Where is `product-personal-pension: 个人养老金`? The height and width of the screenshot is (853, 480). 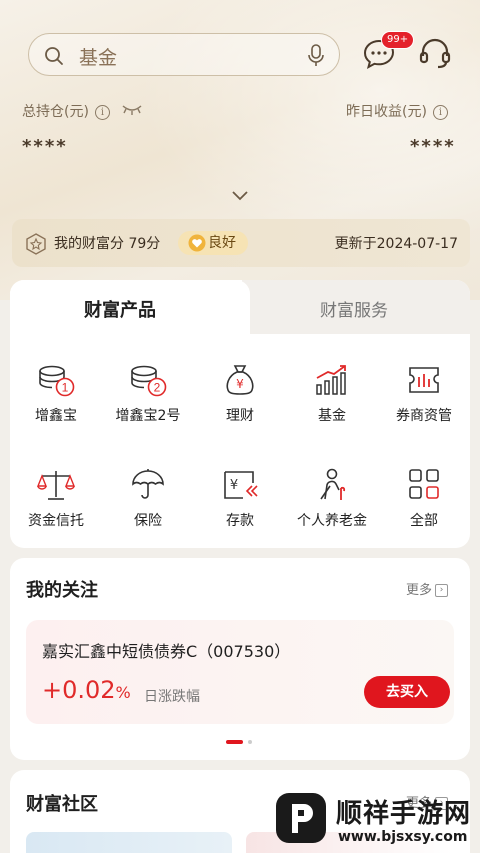 product-personal-pension: 个人养老金 is located at coordinates (332, 499).